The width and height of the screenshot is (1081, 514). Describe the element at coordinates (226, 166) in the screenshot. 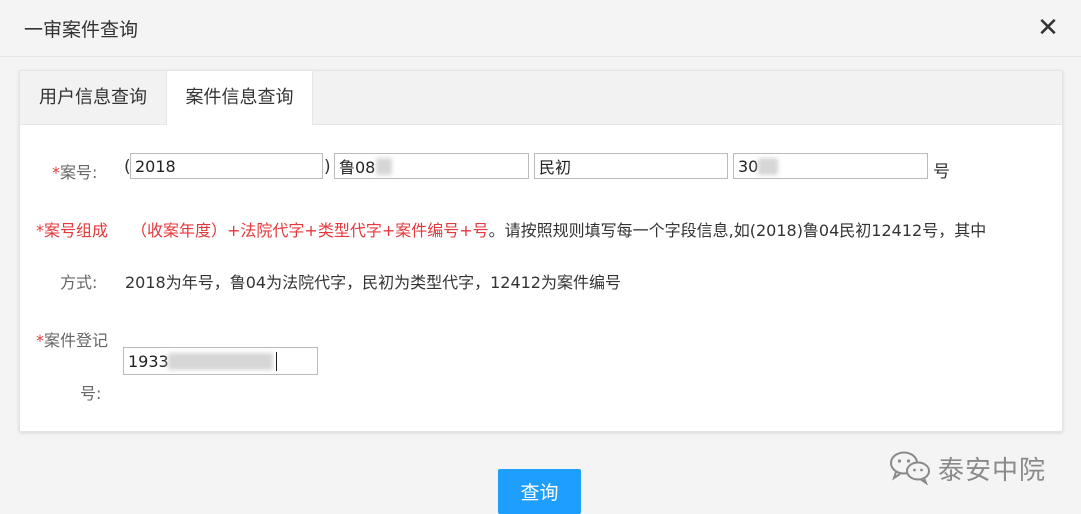

I see `case-year-input` at that location.